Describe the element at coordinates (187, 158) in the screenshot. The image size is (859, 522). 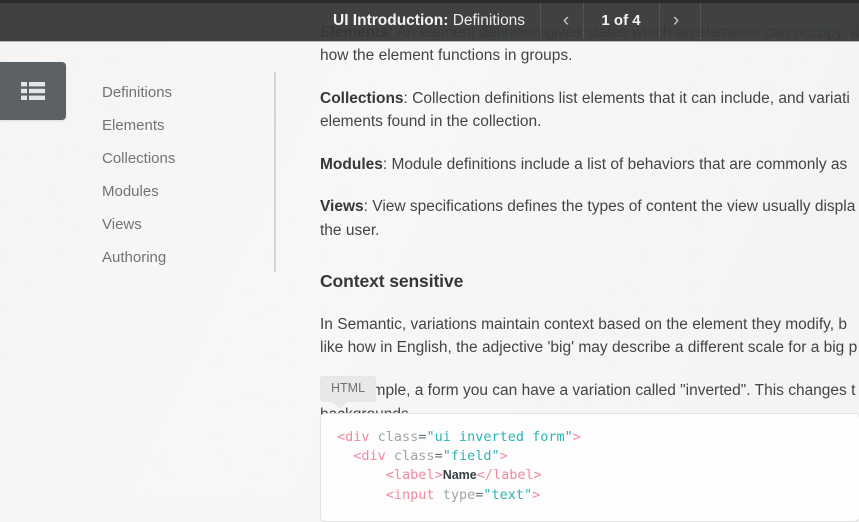
I see `sidebar-item-collections: Collections` at that location.